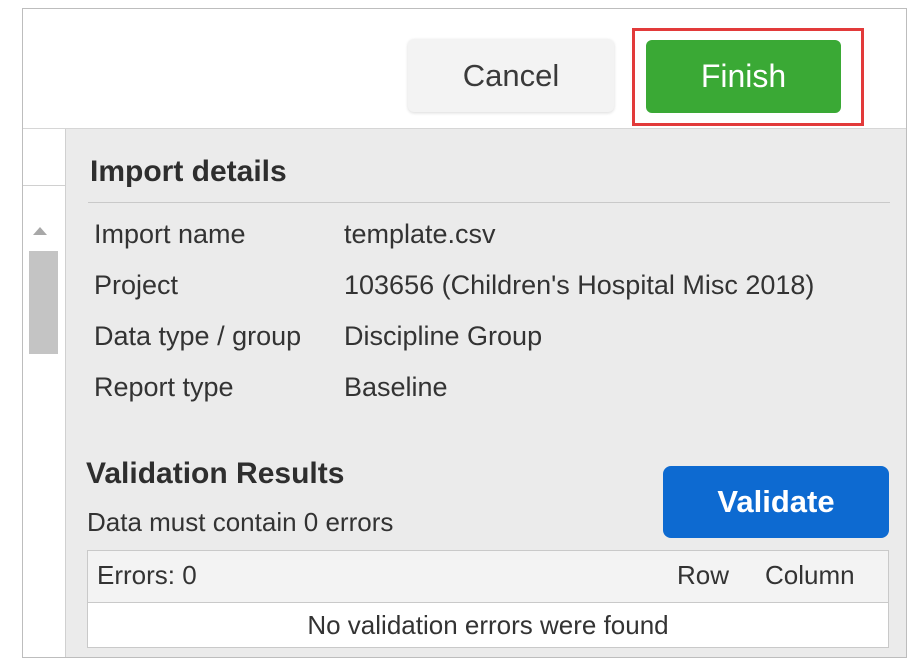 The width and height of the screenshot is (909, 668). I want to click on row-column-header: Row, so click(703, 575).